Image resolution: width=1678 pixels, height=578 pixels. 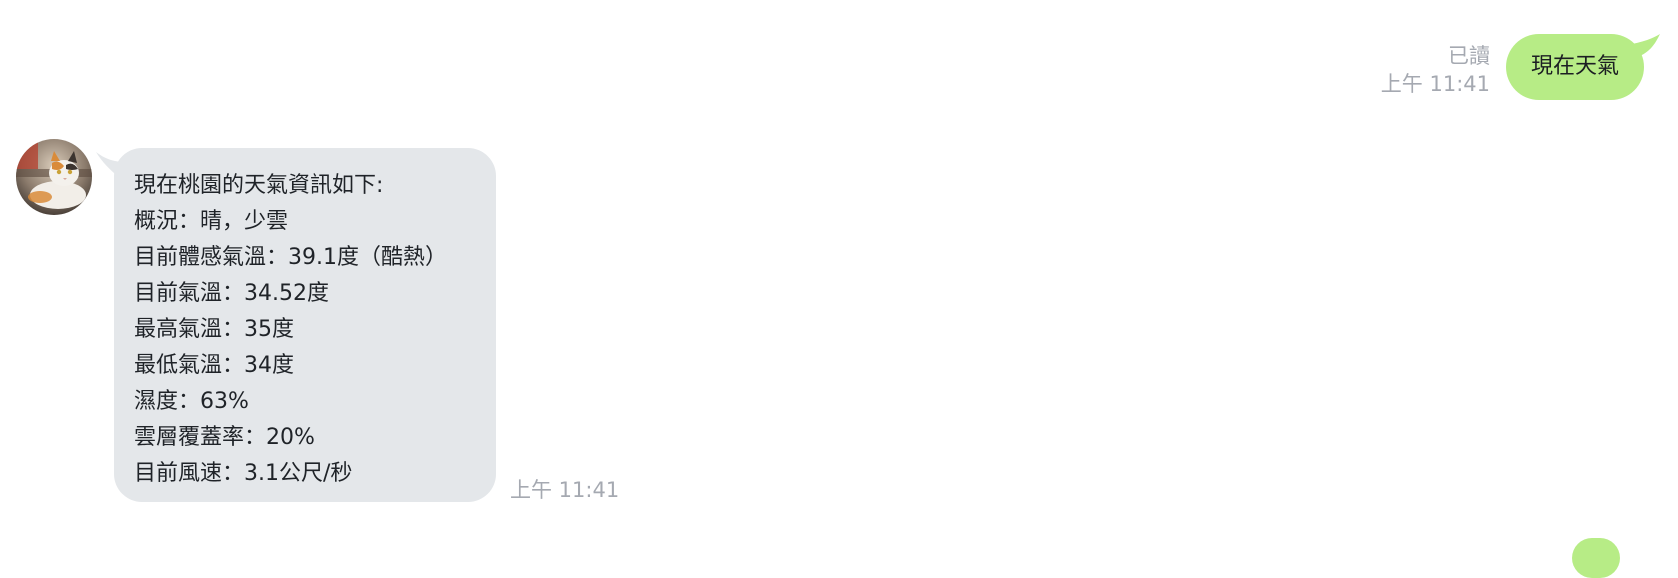 I want to click on read-receipt: 已讀, so click(x=1469, y=56).